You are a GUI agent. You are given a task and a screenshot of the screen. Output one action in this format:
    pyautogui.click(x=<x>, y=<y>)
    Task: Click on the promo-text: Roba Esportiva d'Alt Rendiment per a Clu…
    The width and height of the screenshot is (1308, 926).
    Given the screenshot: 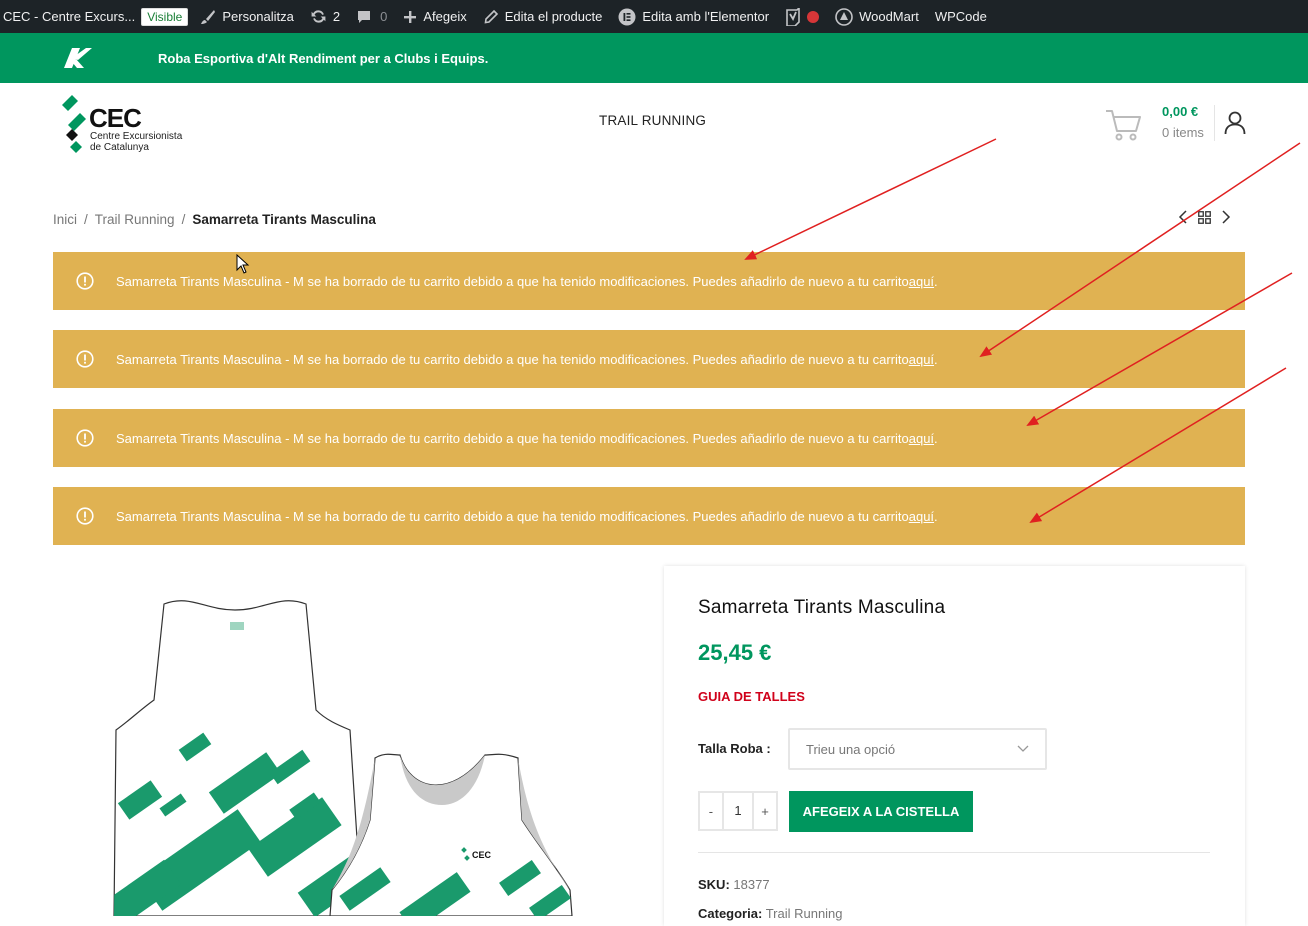 What is the action you would take?
    pyautogui.click(x=323, y=58)
    